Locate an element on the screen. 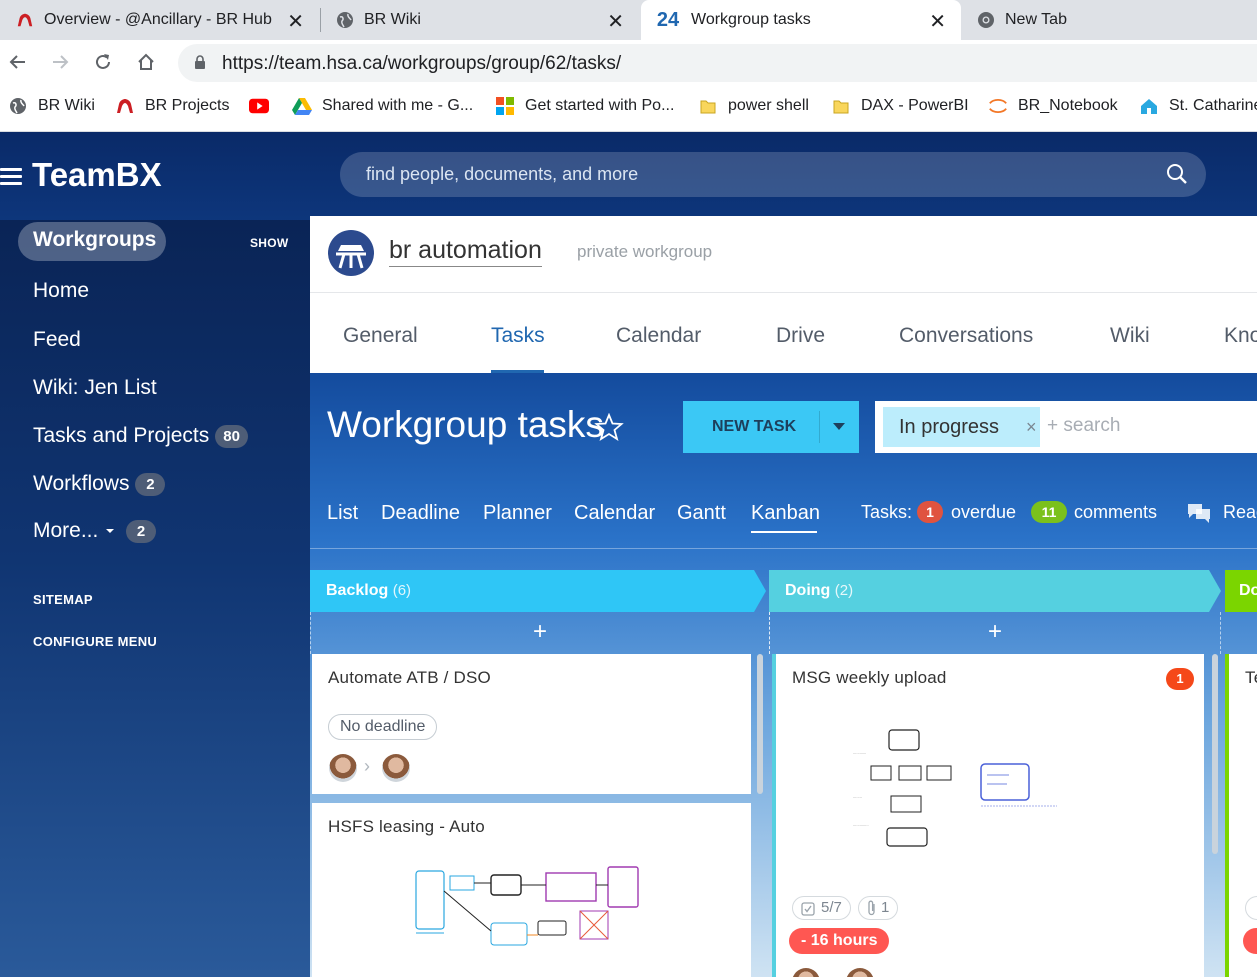 This screenshot has height=977, width=1257. tab-wiki: Wiki is located at coordinates (1130, 336).